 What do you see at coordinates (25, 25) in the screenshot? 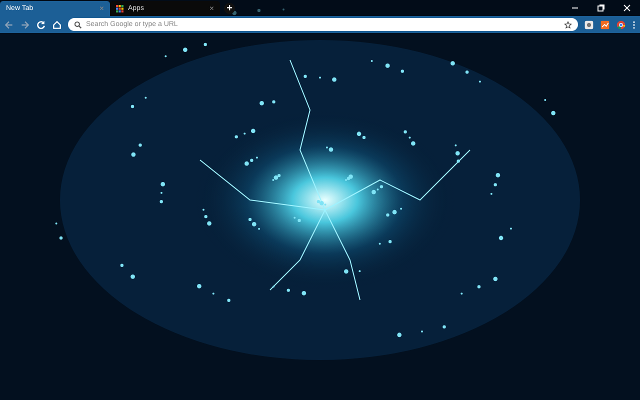
I see `forward-icon` at bounding box center [25, 25].